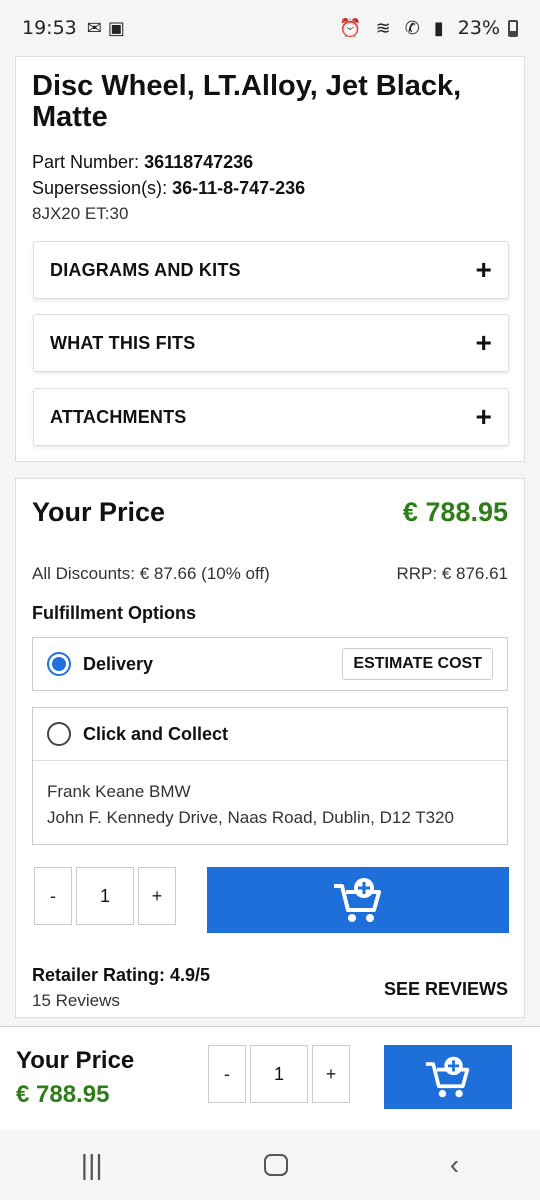 The image size is (540, 1200). I want to click on click-collect-label: Click and Collect, so click(156, 733).